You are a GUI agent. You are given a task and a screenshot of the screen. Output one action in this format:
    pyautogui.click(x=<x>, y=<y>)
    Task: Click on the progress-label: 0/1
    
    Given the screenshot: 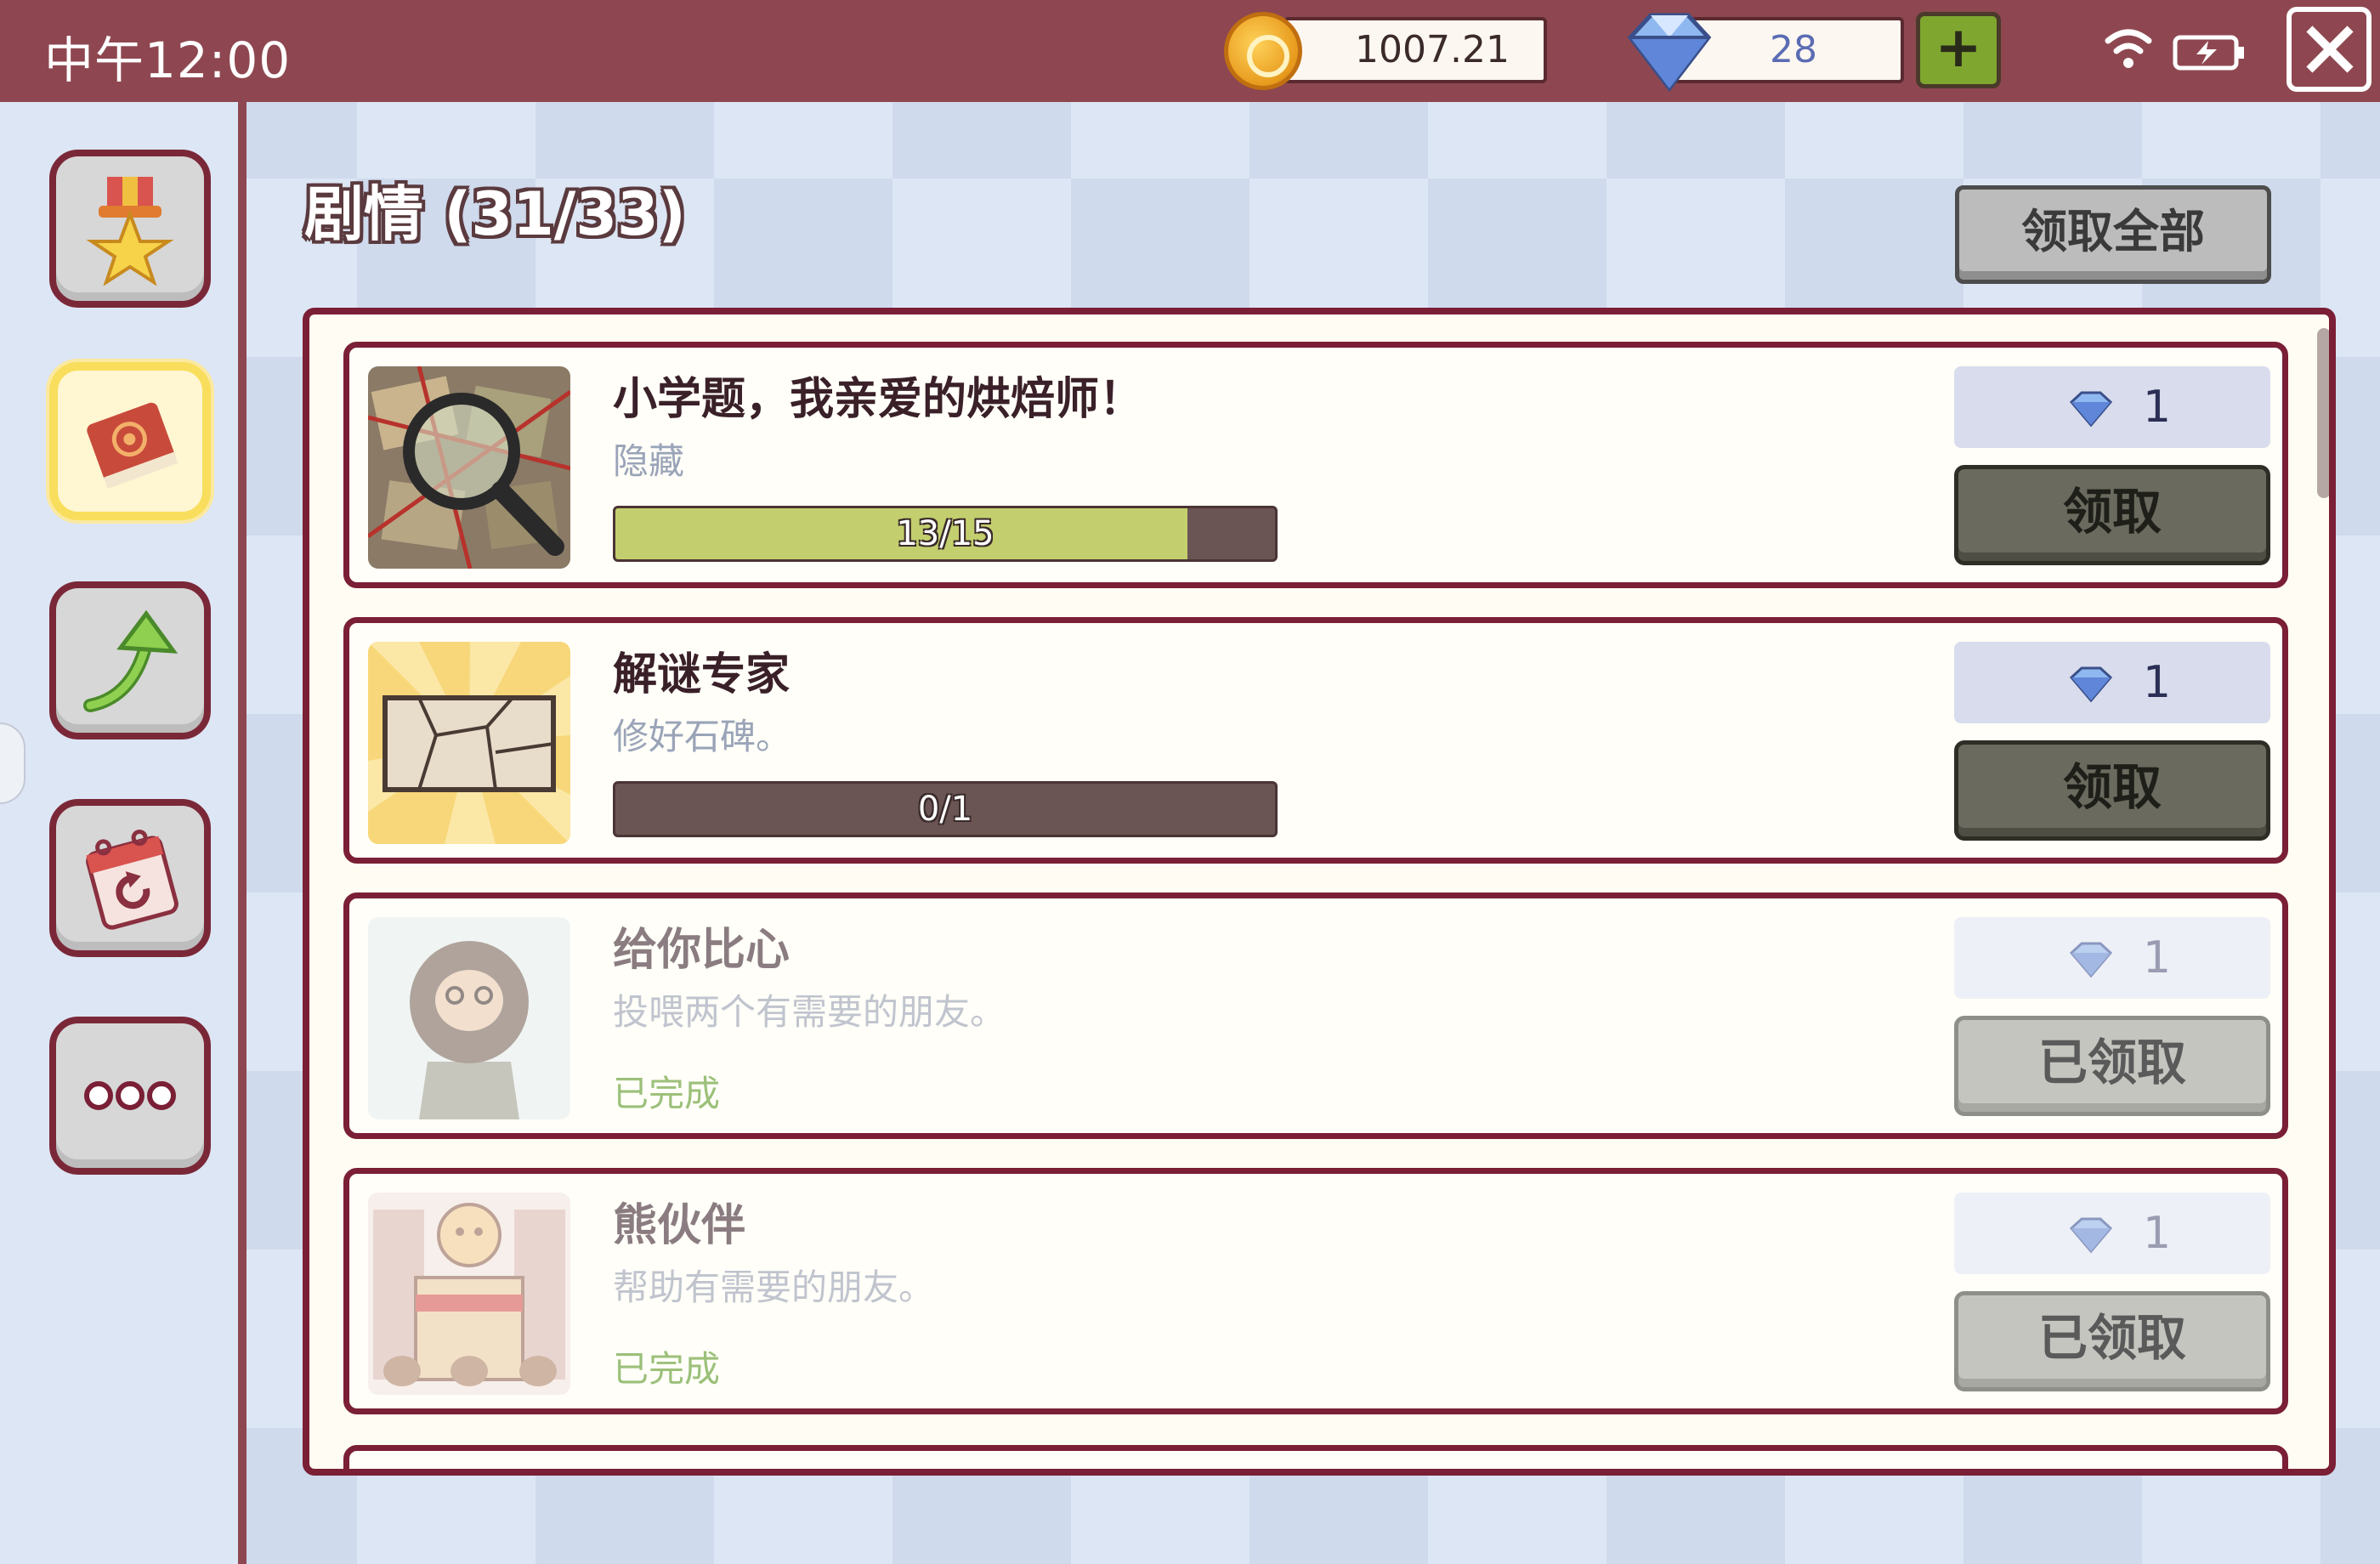 What is the action you would take?
    pyautogui.click(x=945, y=809)
    